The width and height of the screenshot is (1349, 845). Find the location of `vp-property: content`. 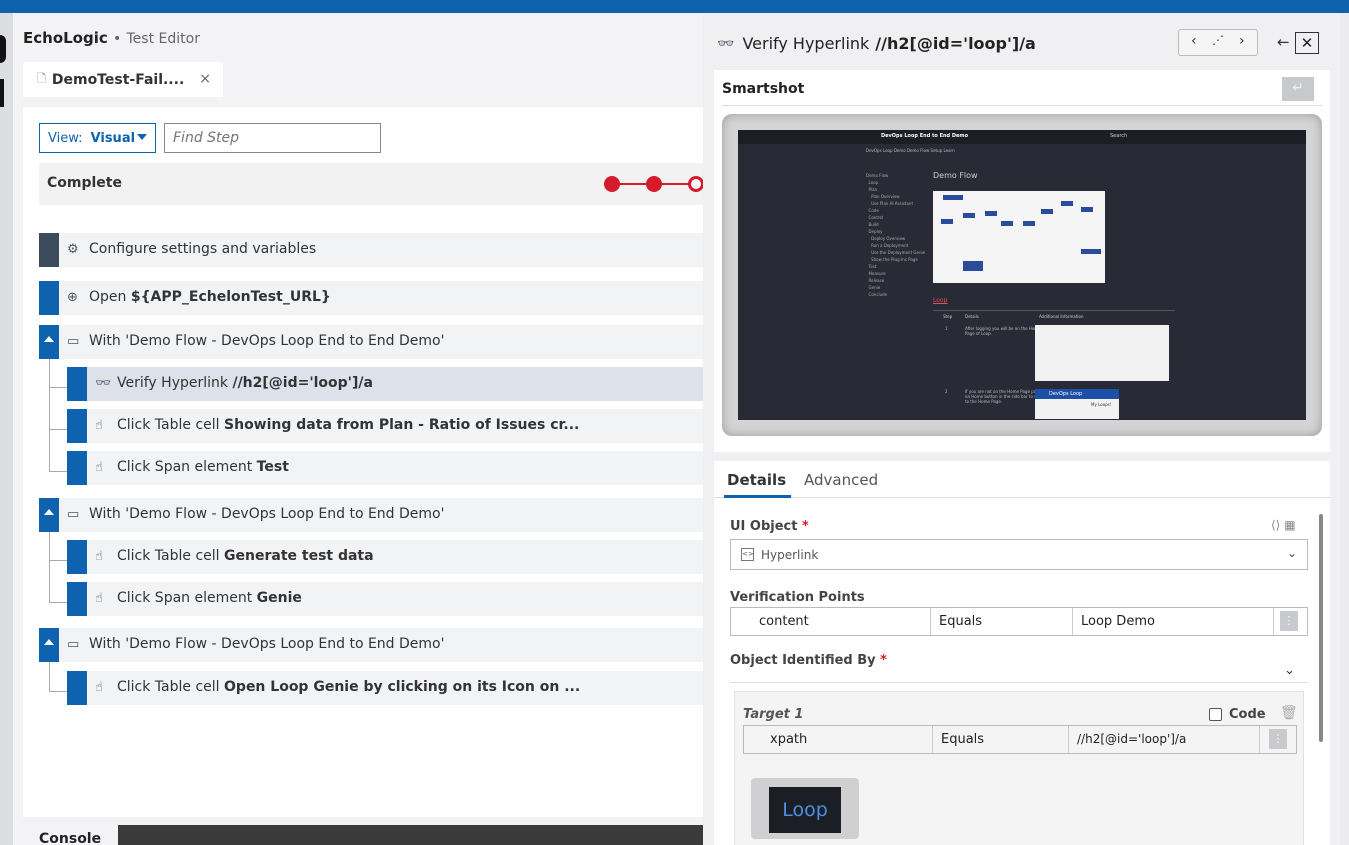

vp-property: content is located at coordinates (831, 621).